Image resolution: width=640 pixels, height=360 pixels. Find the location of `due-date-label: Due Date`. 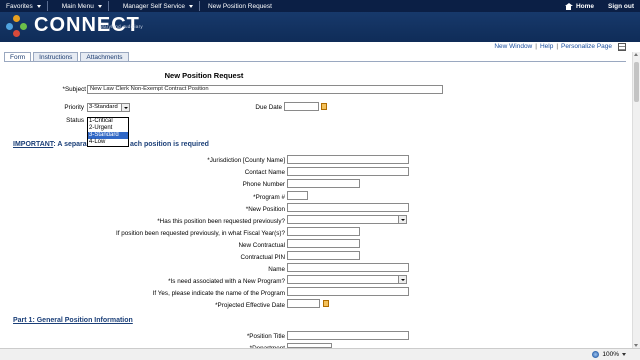

due-date-label: Due Date is located at coordinates (268, 107).